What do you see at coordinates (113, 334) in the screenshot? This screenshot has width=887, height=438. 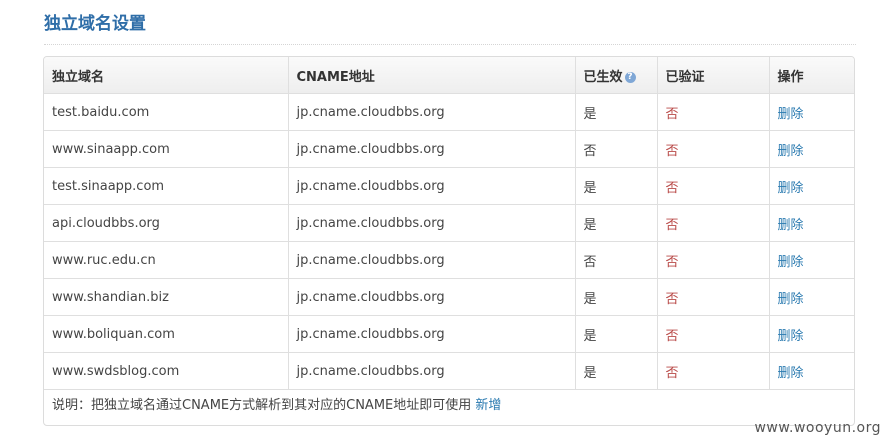 I see `cell-domain: www.boliquan.com` at bounding box center [113, 334].